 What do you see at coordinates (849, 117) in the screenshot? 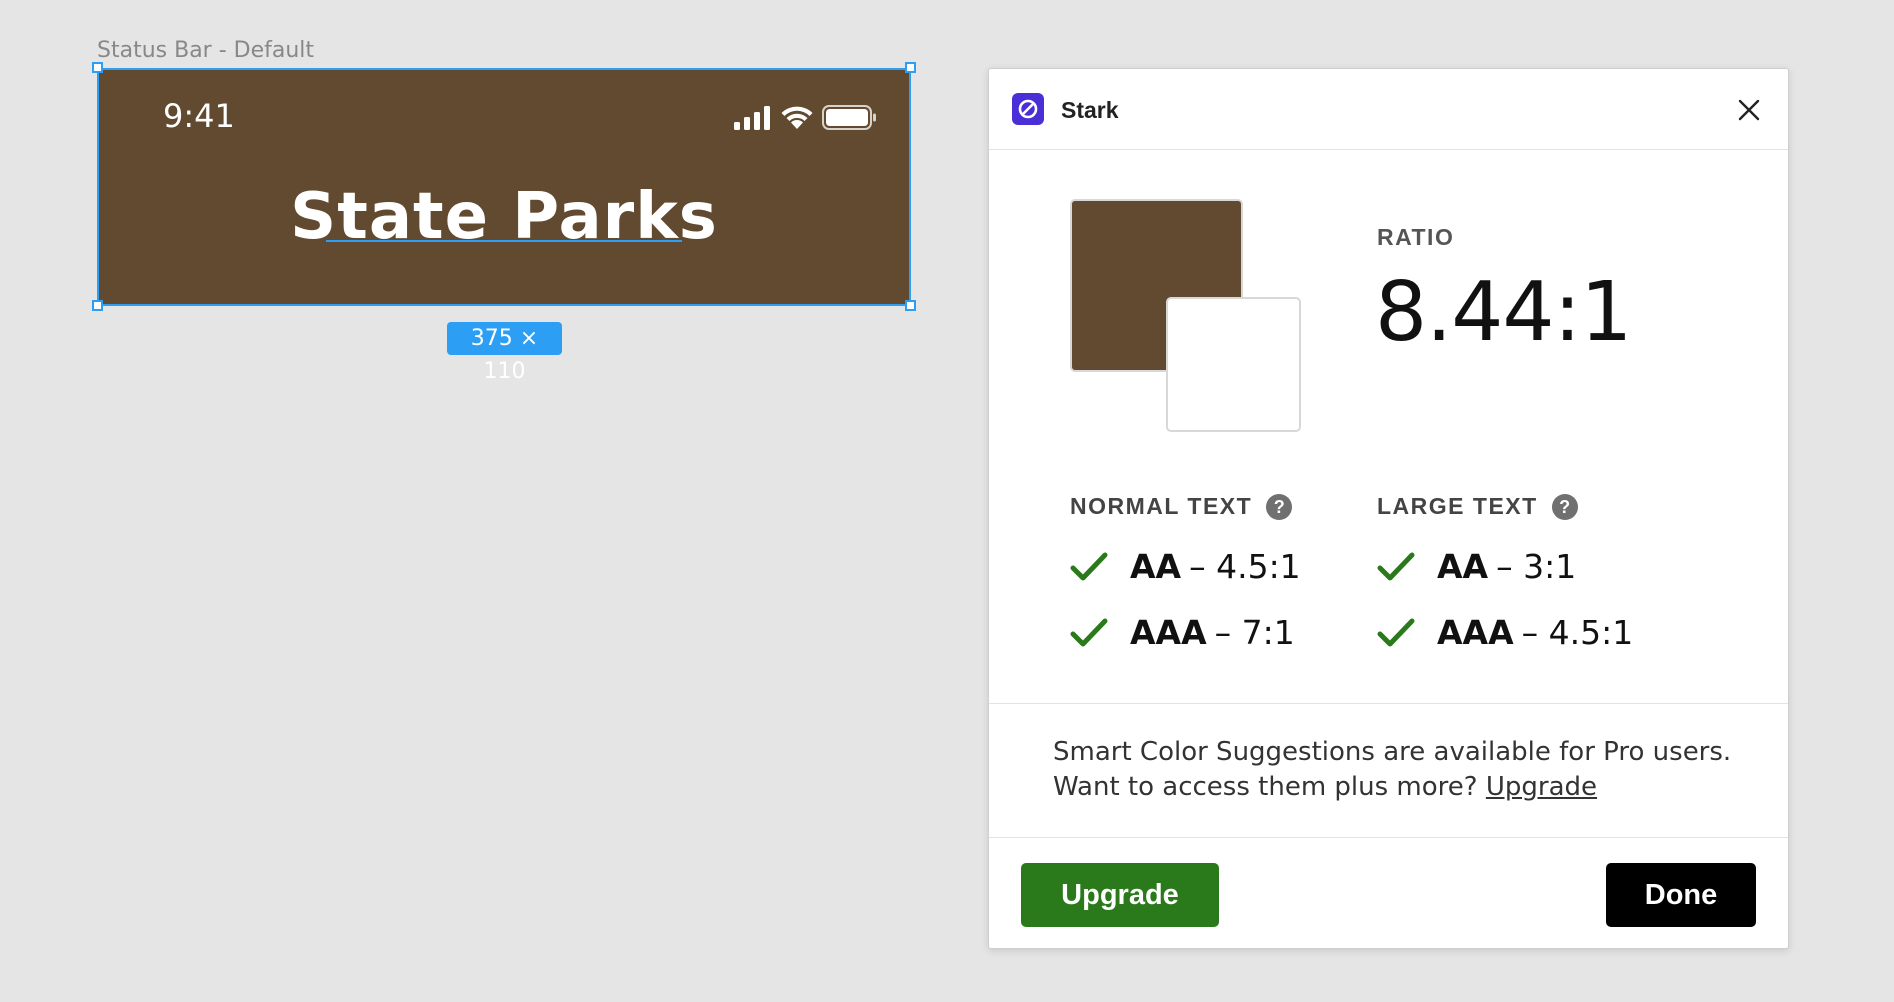
I see `battery-icon` at bounding box center [849, 117].